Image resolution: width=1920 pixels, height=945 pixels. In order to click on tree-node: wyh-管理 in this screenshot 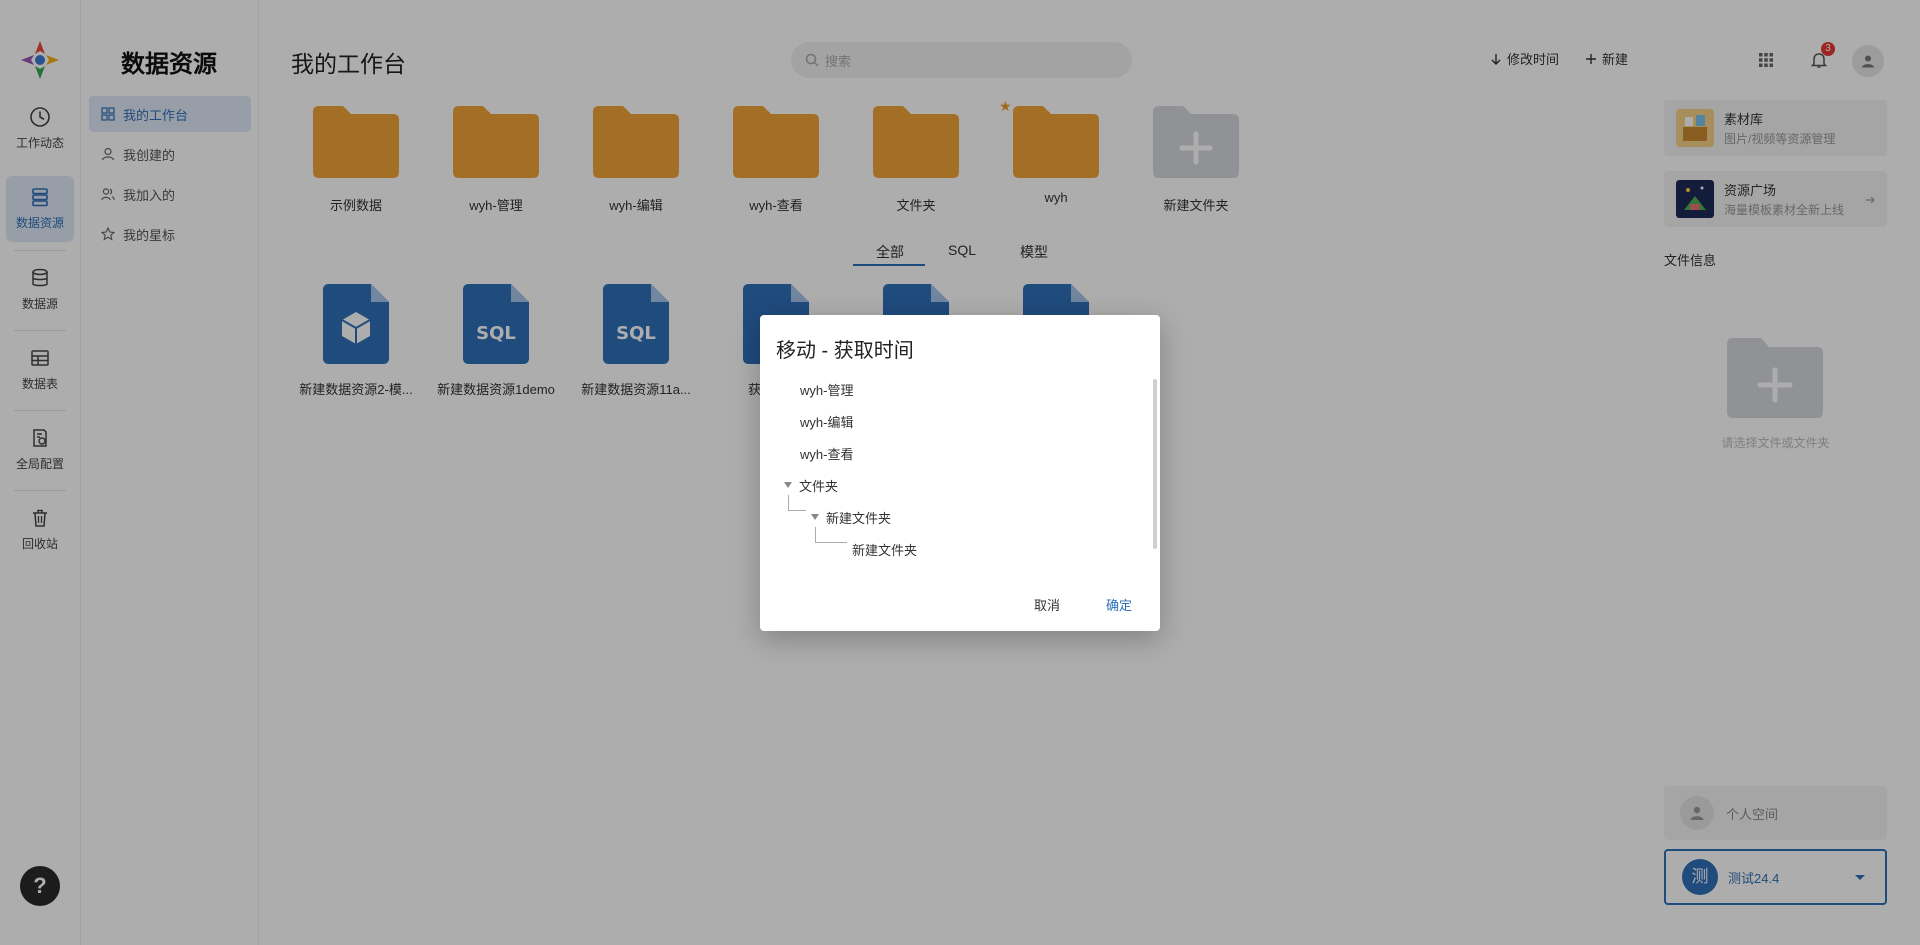, I will do `click(826, 389)`.